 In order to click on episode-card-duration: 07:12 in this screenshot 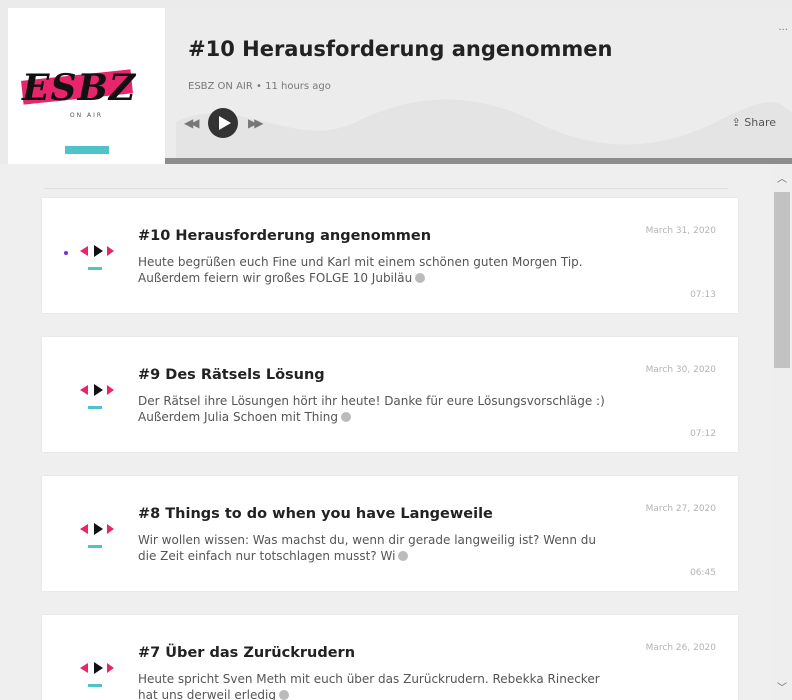, I will do `click(703, 434)`.